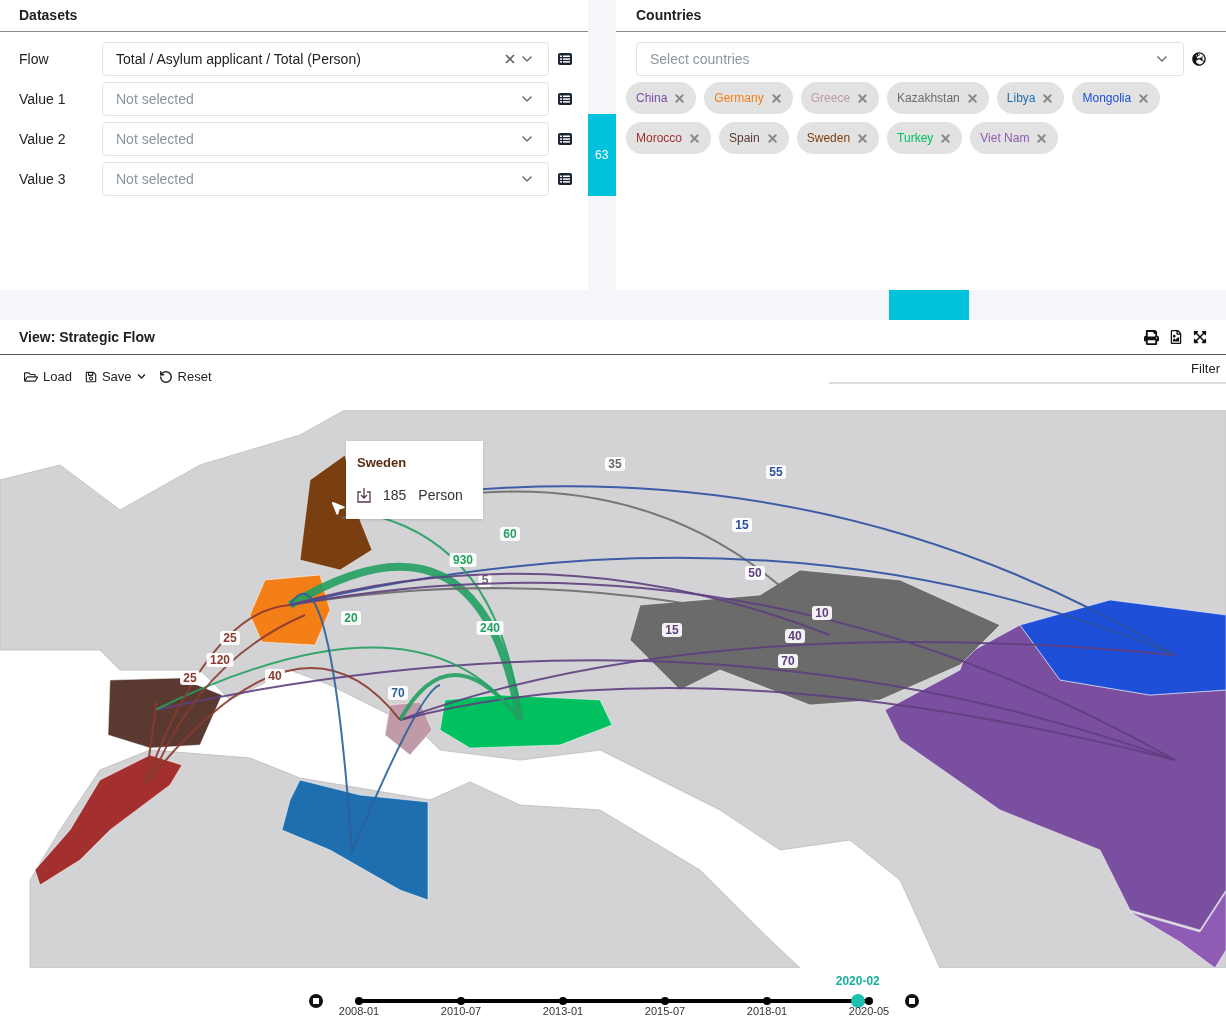 The height and width of the screenshot is (1019, 1226). I want to click on tag-label: Spain, so click(744, 138).